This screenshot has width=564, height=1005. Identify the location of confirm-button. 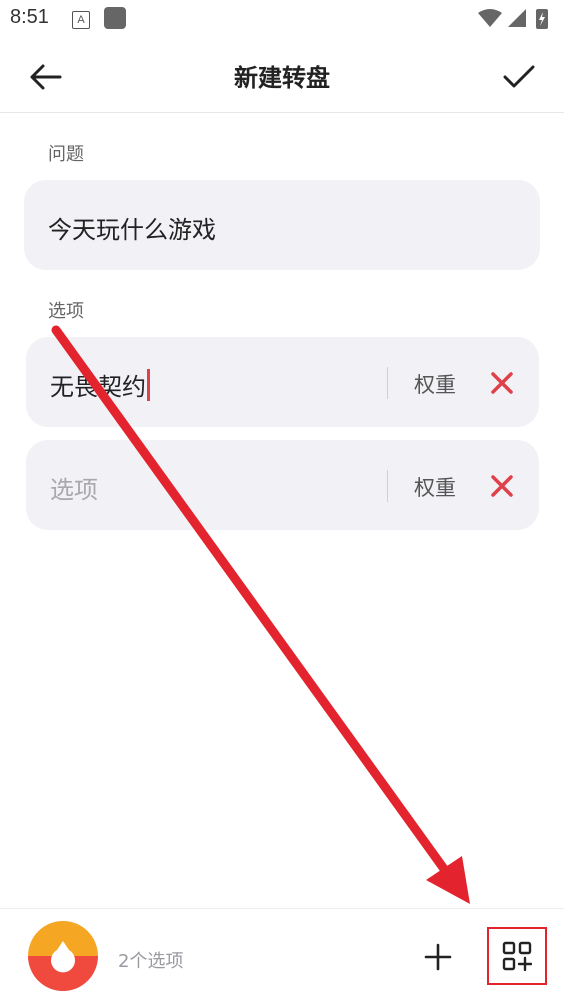
(519, 77).